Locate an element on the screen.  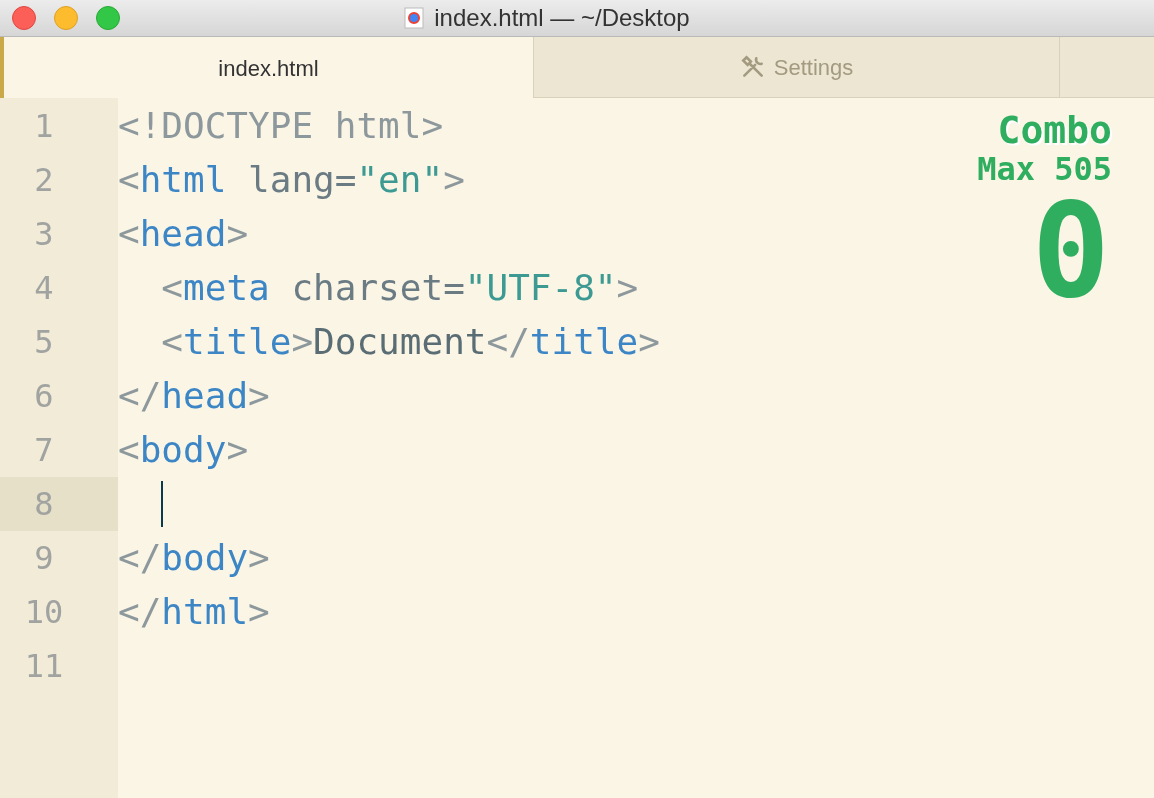
line-number: 1 is located at coordinates (44, 126).